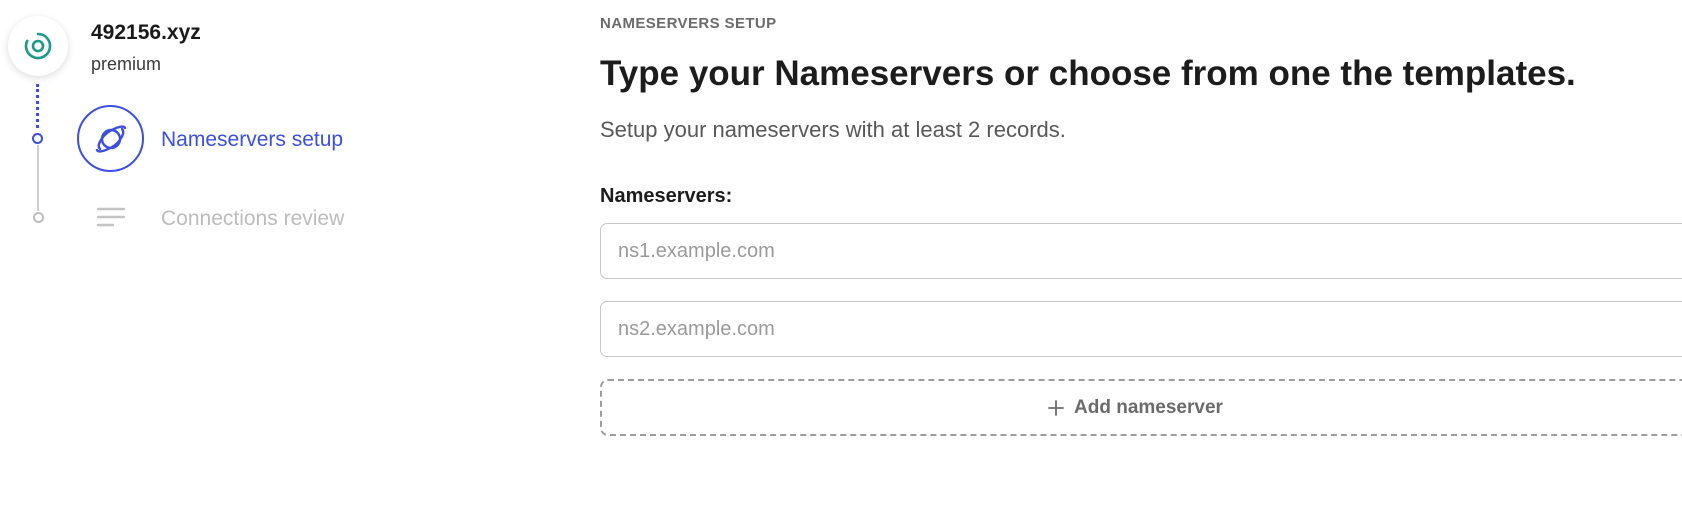 The width and height of the screenshot is (1682, 505). What do you see at coordinates (1148, 407) in the screenshot?
I see `add-nameserver-label: Add nameserver` at bounding box center [1148, 407].